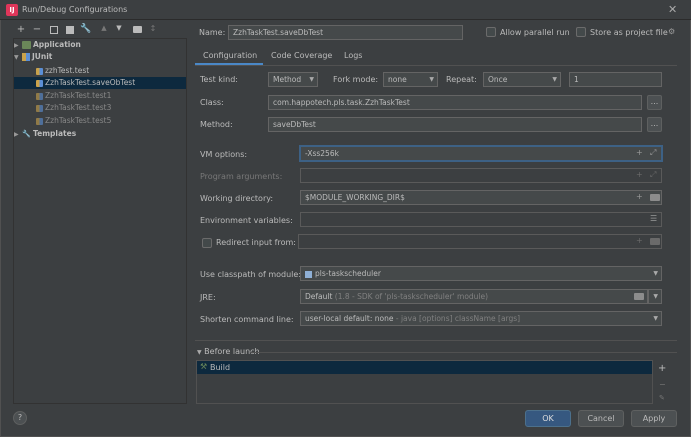  What do you see at coordinates (615, 79) in the screenshot?
I see `repeat-count-input: 1` at bounding box center [615, 79].